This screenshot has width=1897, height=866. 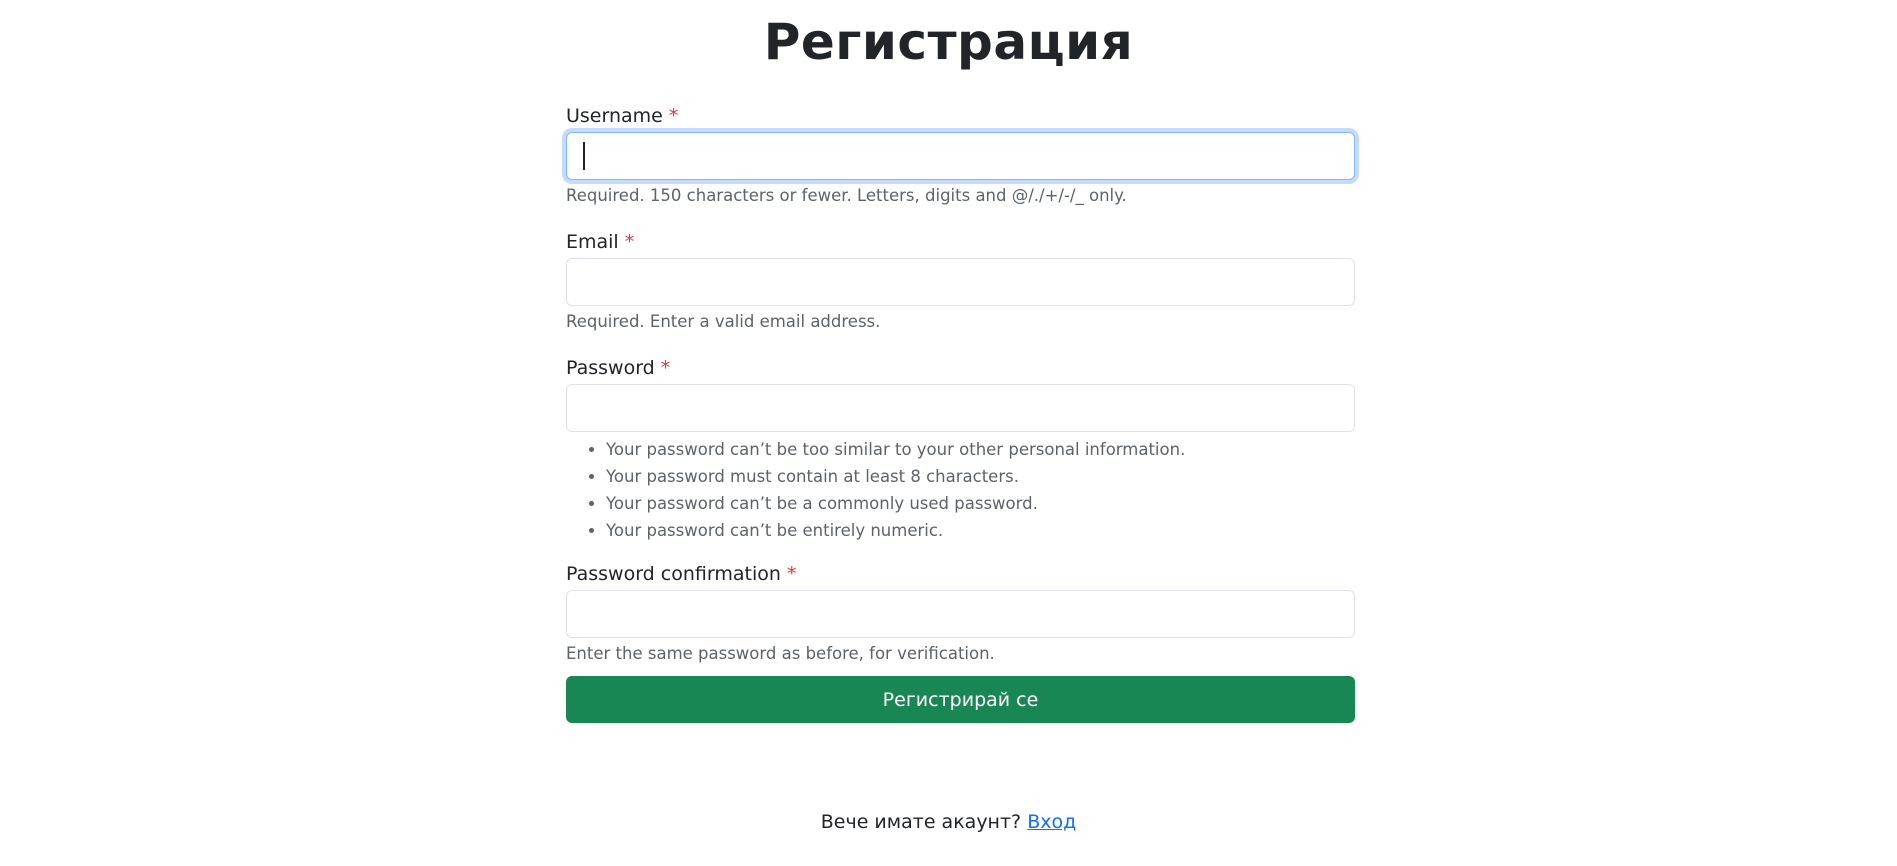 I want to click on text-cursor, so click(x=584, y=156).